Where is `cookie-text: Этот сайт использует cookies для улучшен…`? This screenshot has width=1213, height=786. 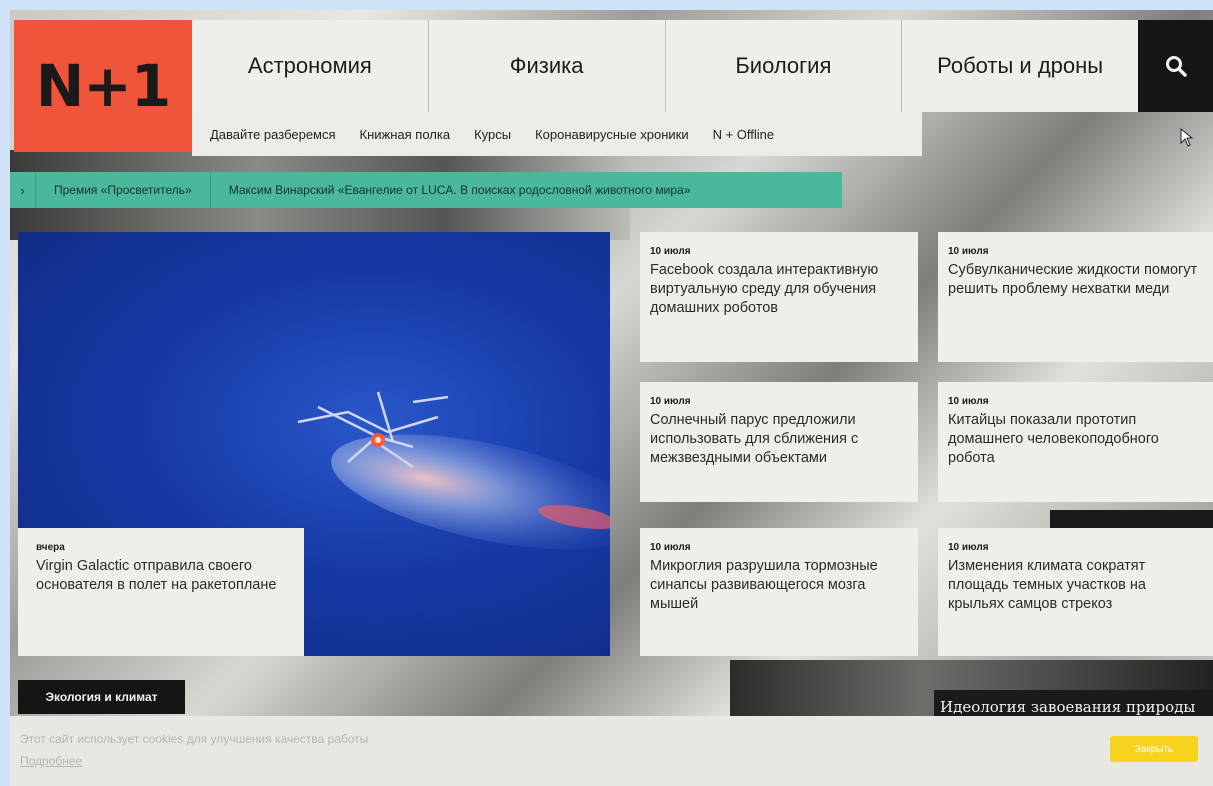 cookie-text: Этот сайт использует cookies для улучшен… is located at coordinates (194, 739).